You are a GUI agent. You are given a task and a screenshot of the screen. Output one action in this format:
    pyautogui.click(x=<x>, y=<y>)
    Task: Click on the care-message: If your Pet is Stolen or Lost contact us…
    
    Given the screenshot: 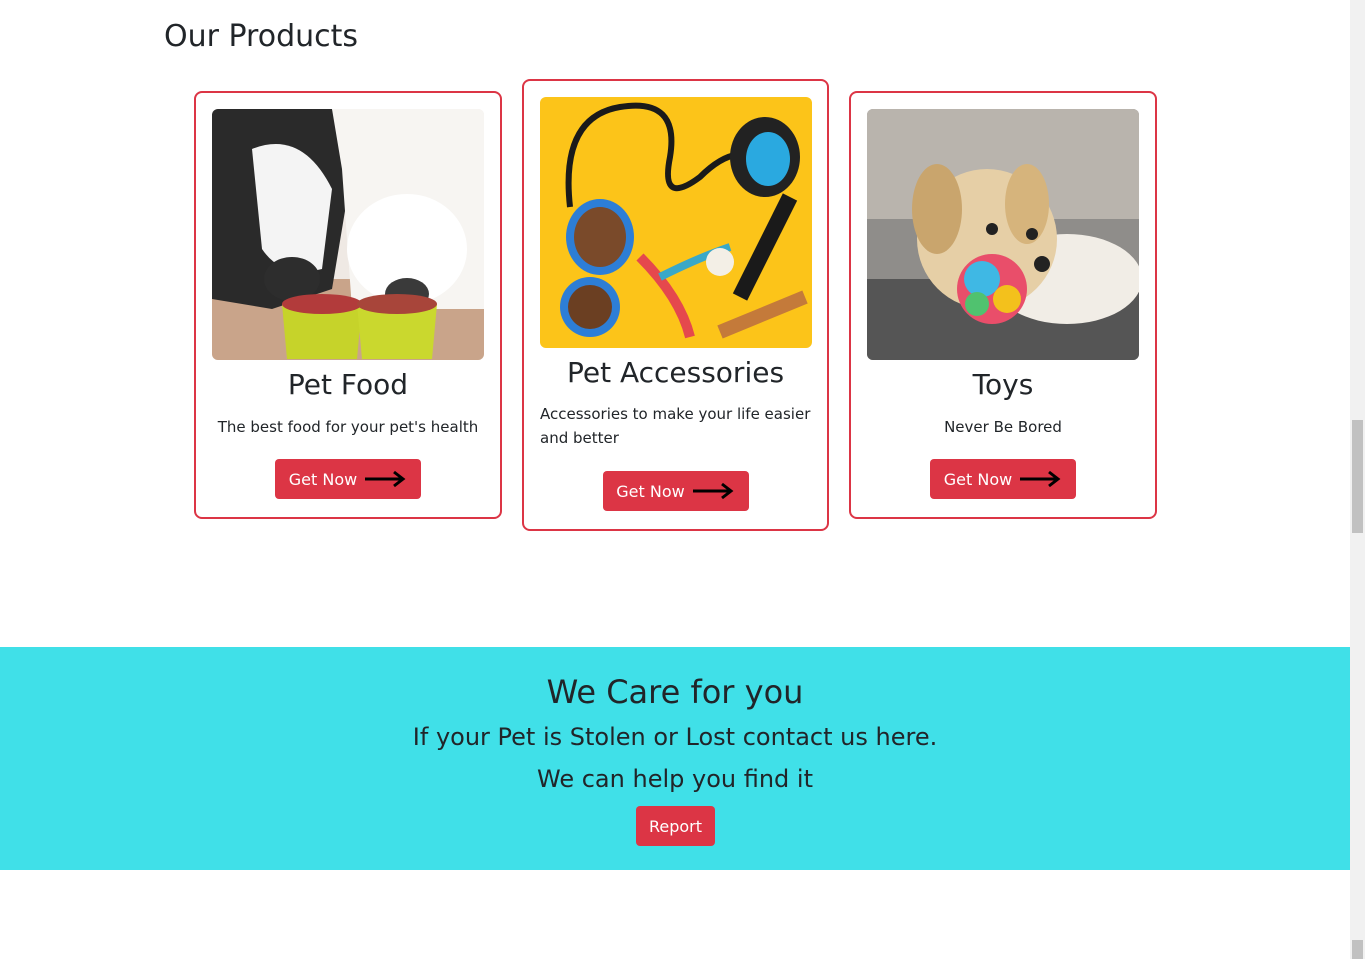 What is the action you would take?
    pyautogui.click(x=675, y=737)
    